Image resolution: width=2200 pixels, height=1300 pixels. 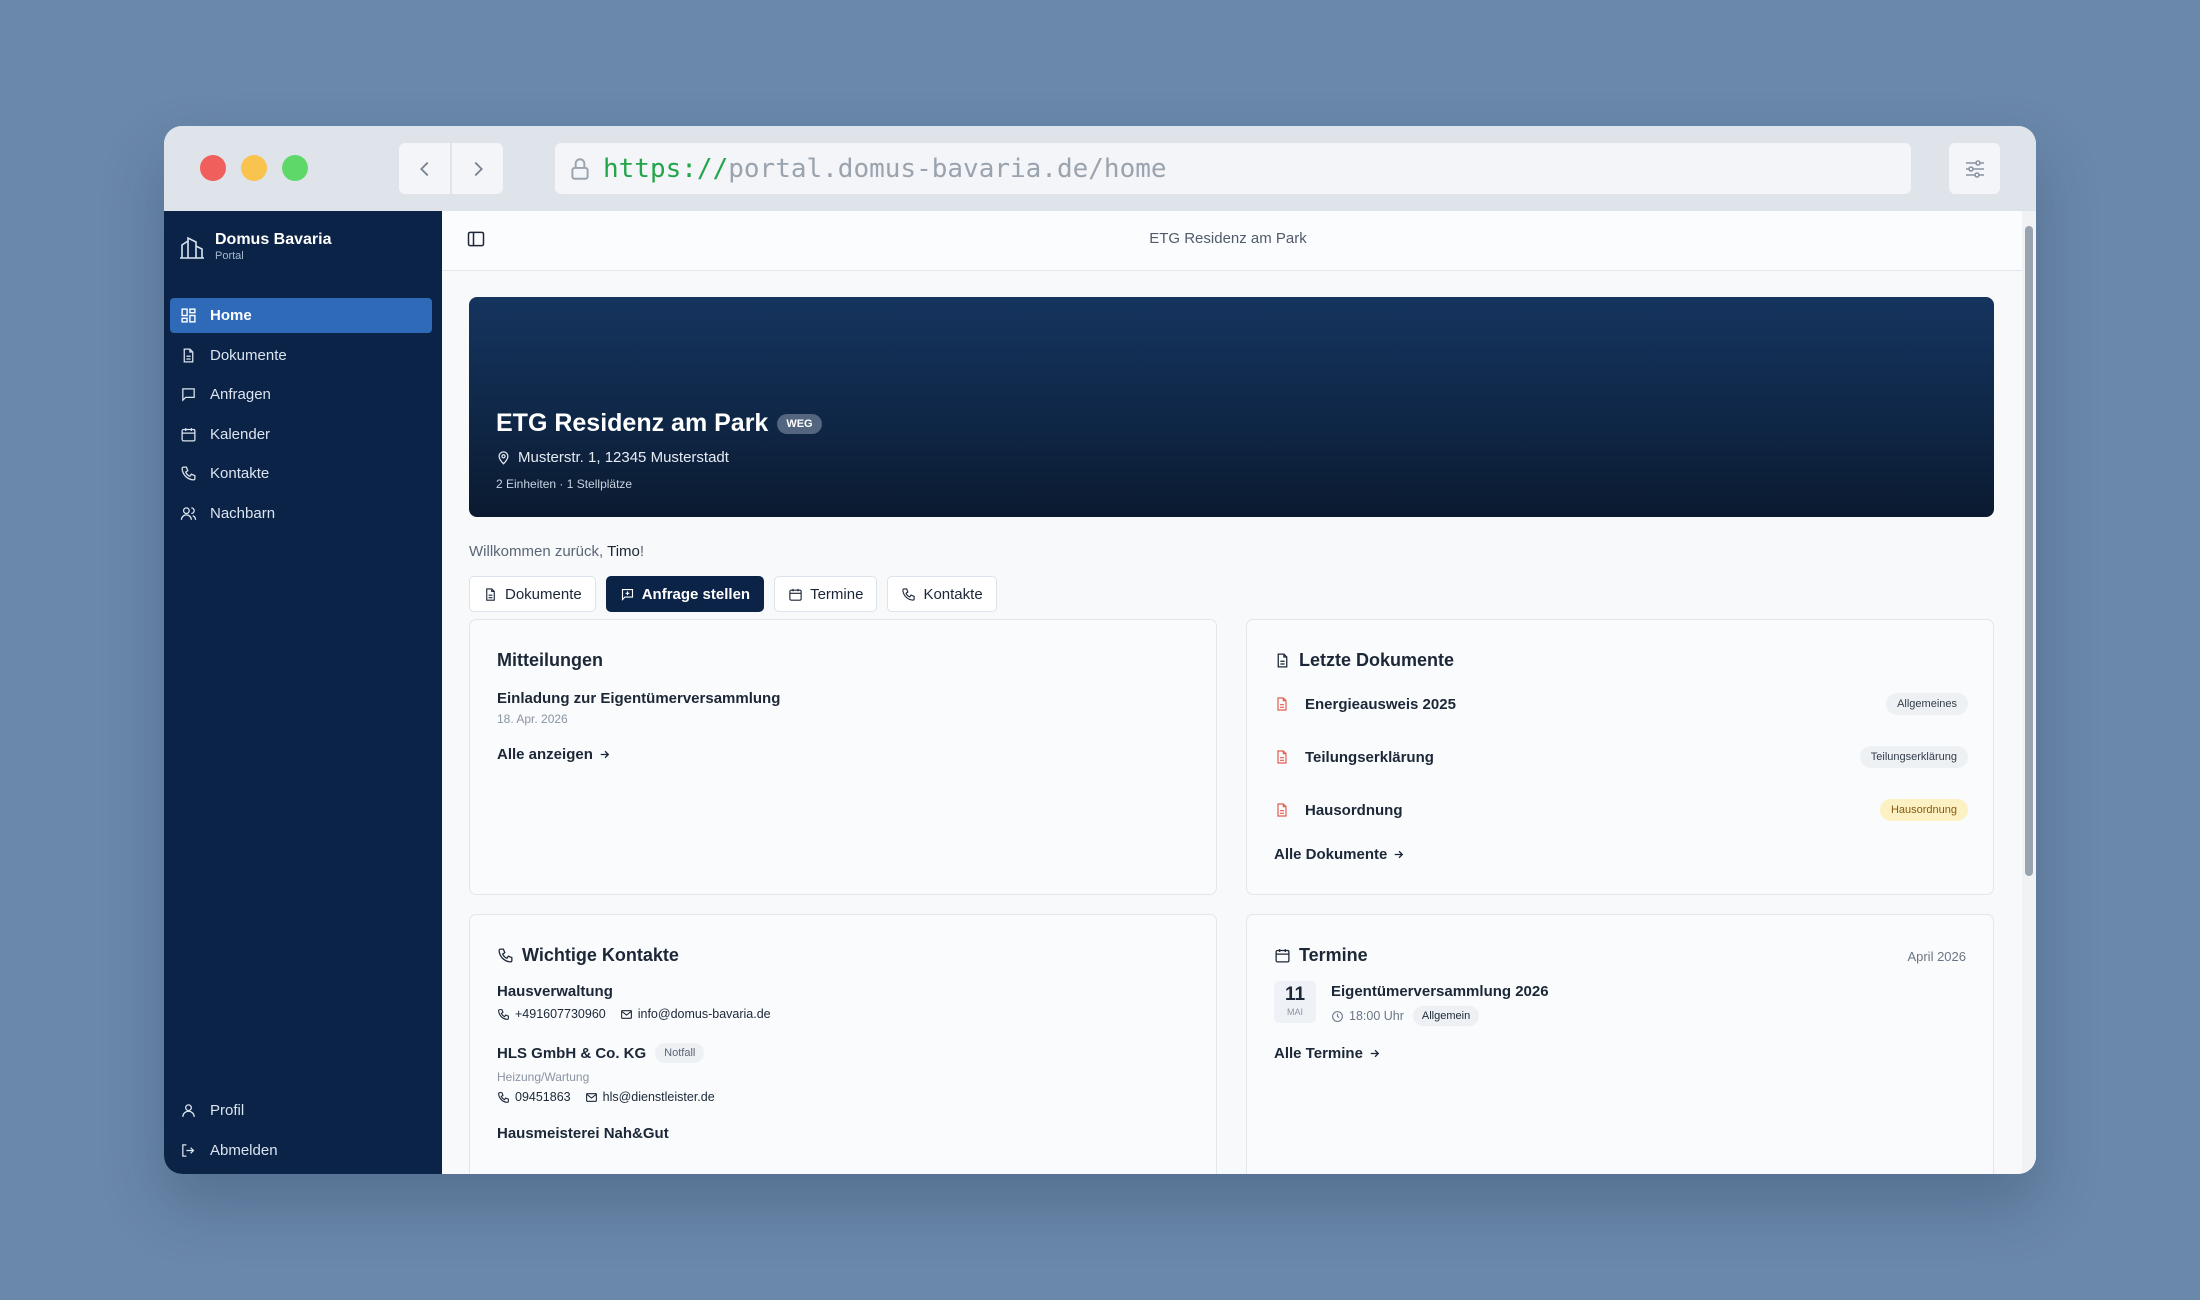 I want to click on minimize-window-button, so click(x=254, y=168).